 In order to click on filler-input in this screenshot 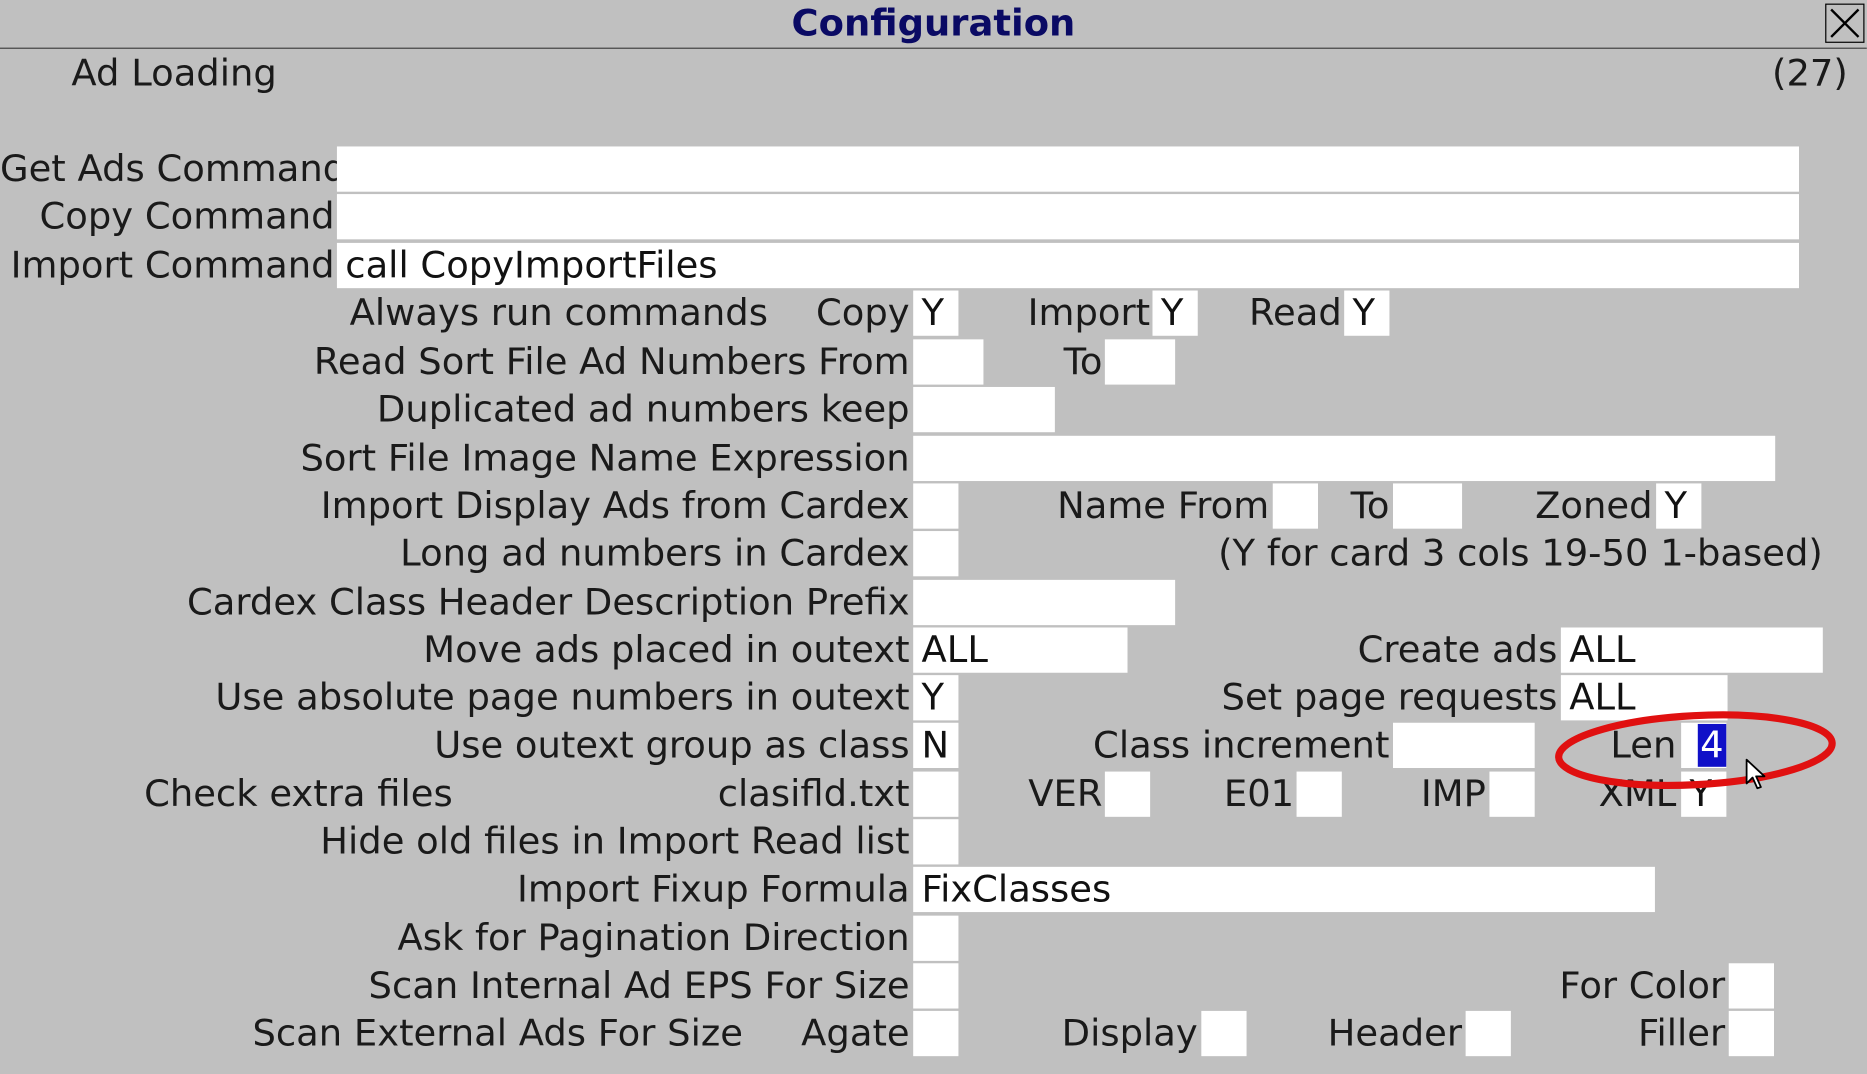, I will do `click(1751, 1033)`.